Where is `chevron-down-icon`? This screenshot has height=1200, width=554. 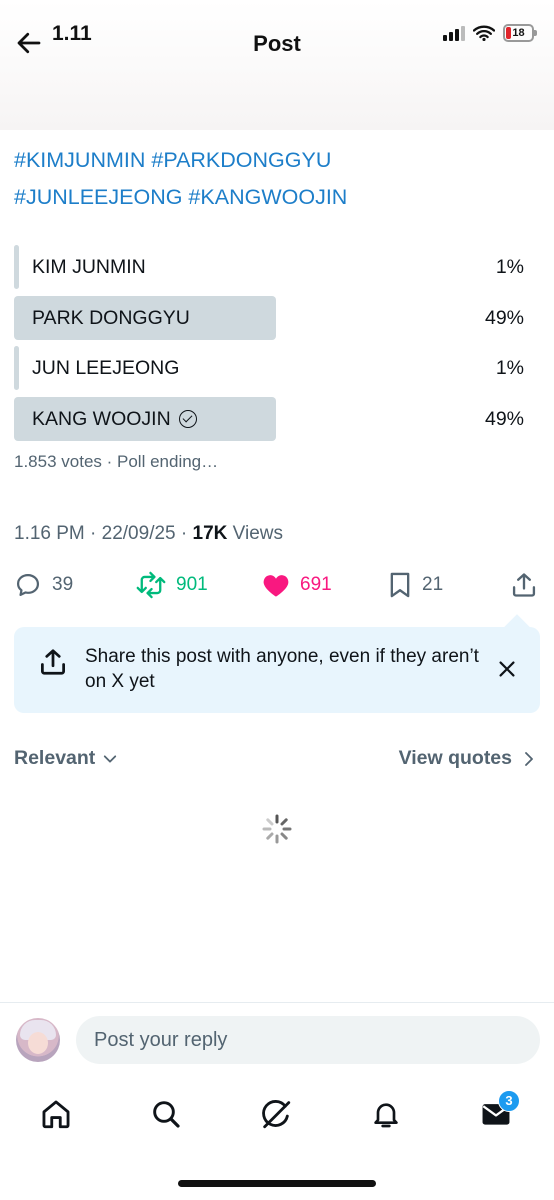 chevron-down-icon is located at coordinates (110, 758).